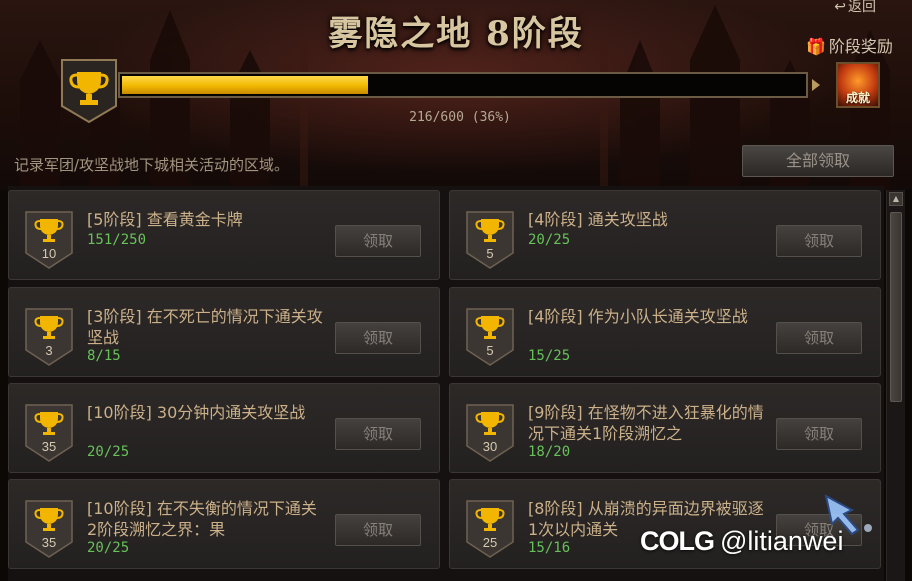  I want to click on return-button: ↩ 返回, so click(855, 8).